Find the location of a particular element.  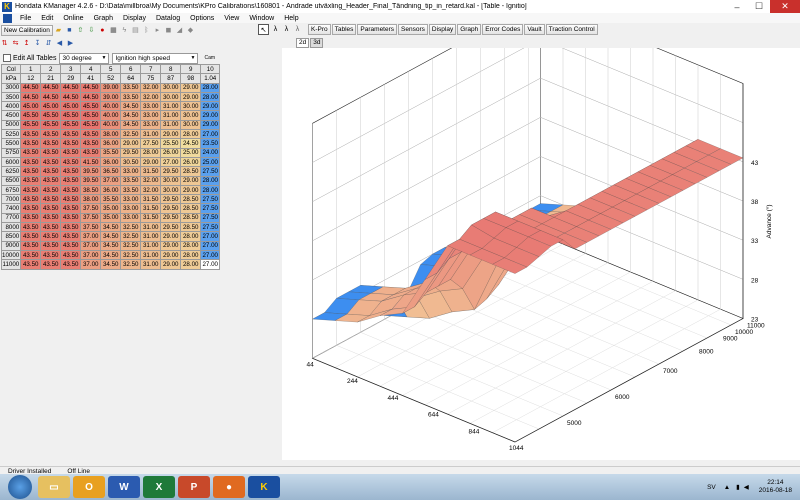

powerpoint-icon: P is located at coordinates (194, 487).